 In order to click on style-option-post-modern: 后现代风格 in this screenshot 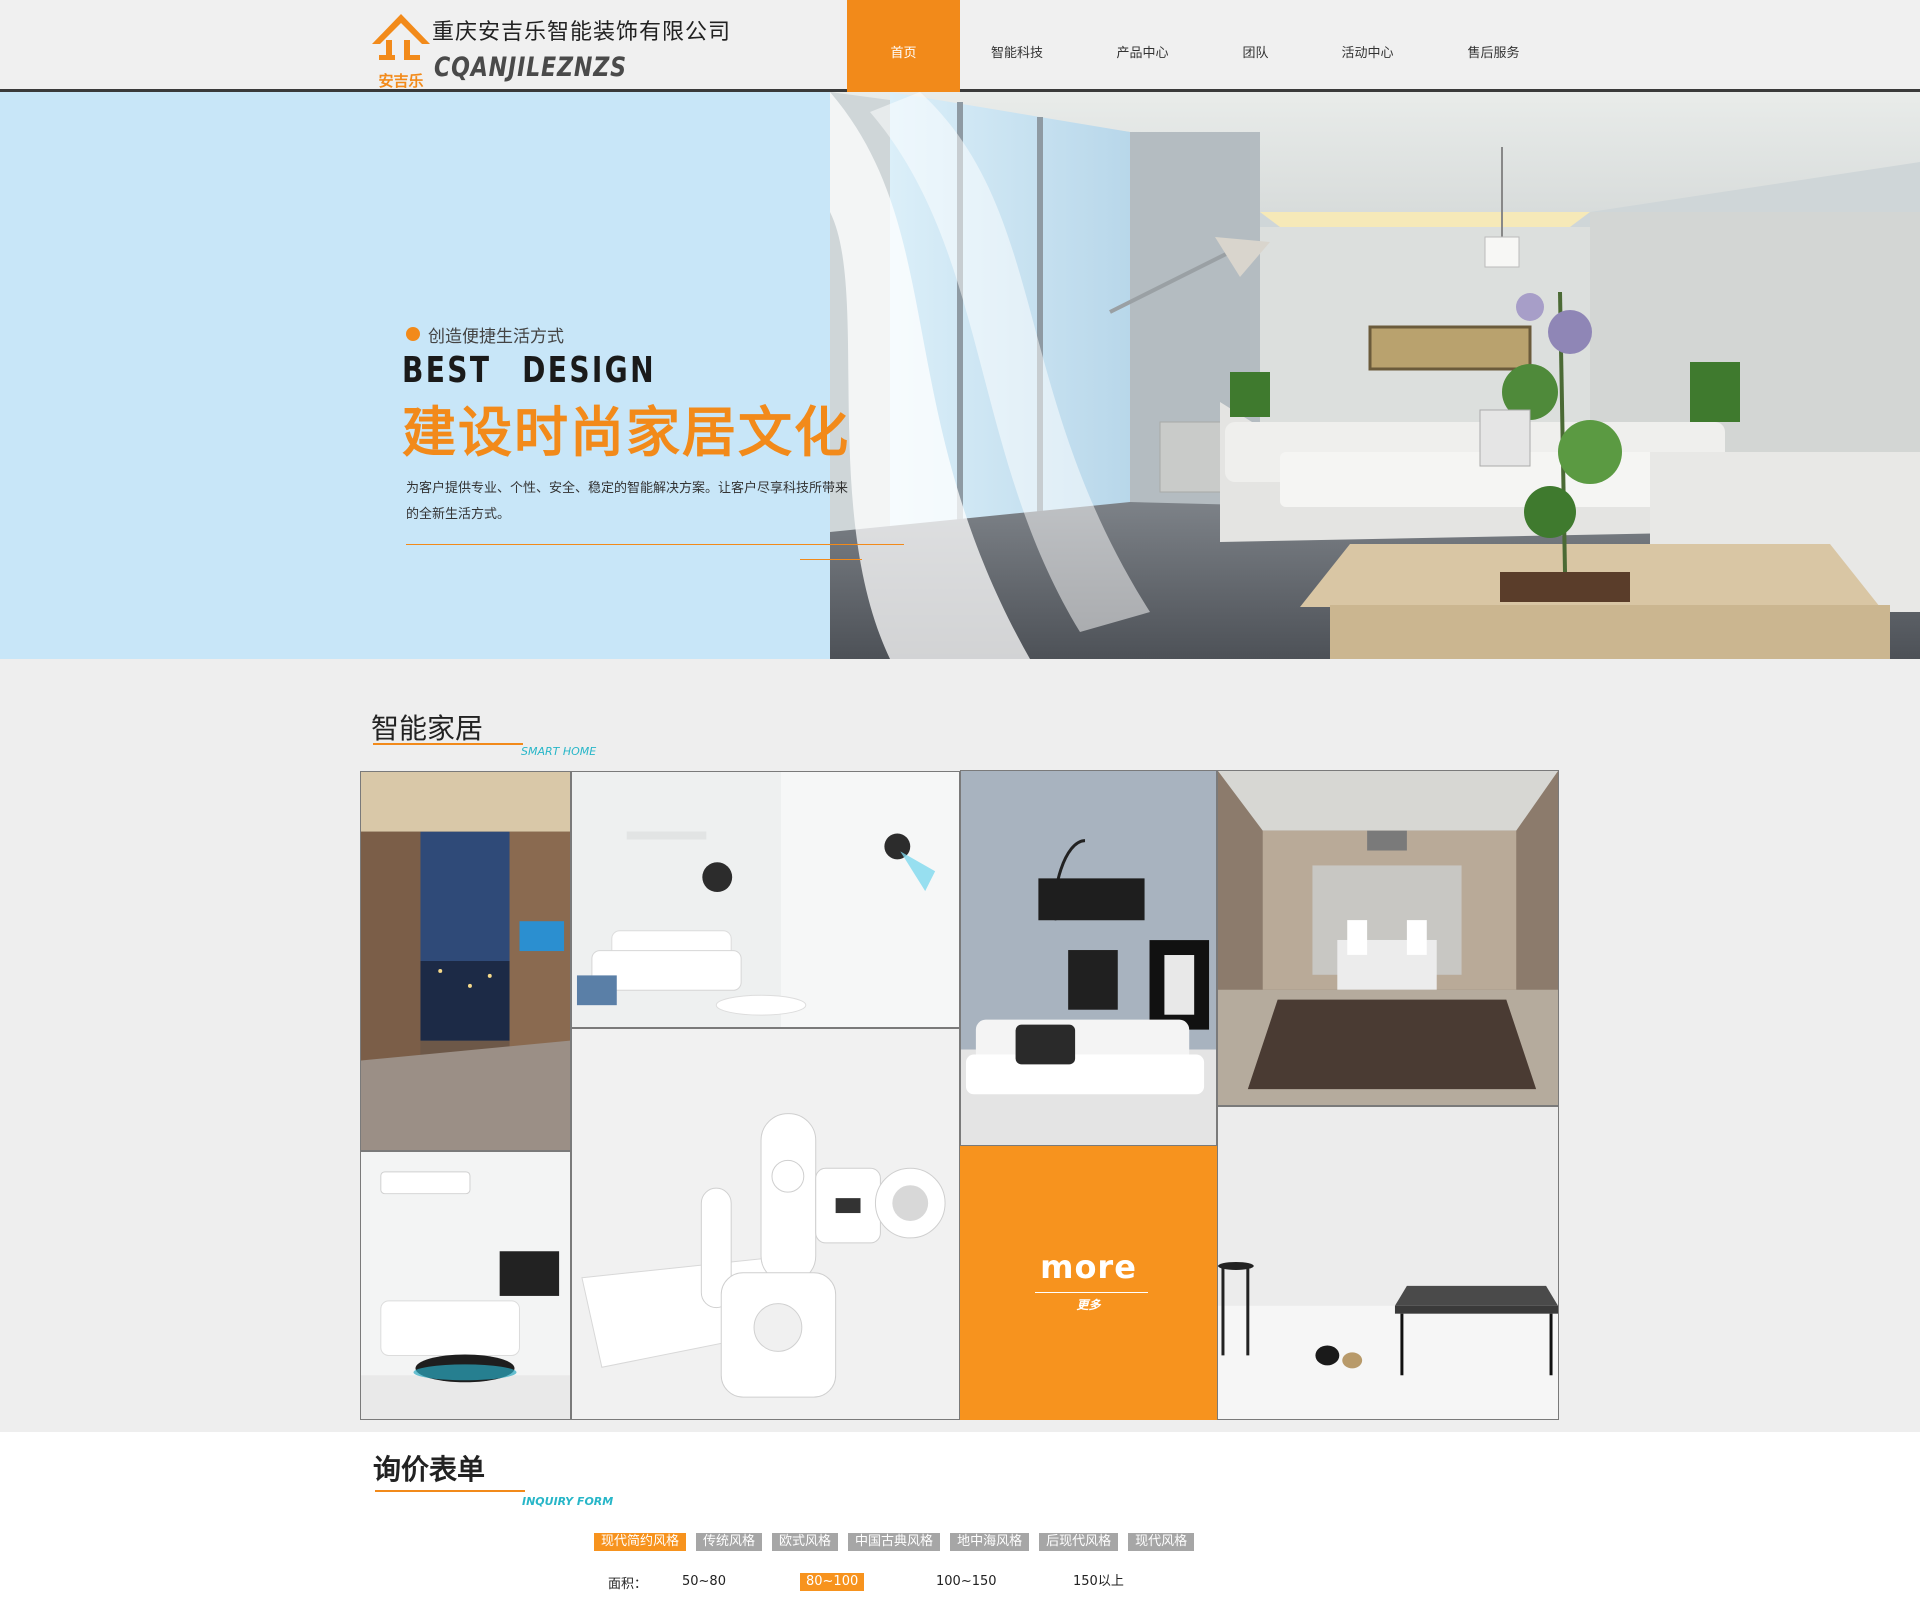, I will do `click(1079, 1542)`.